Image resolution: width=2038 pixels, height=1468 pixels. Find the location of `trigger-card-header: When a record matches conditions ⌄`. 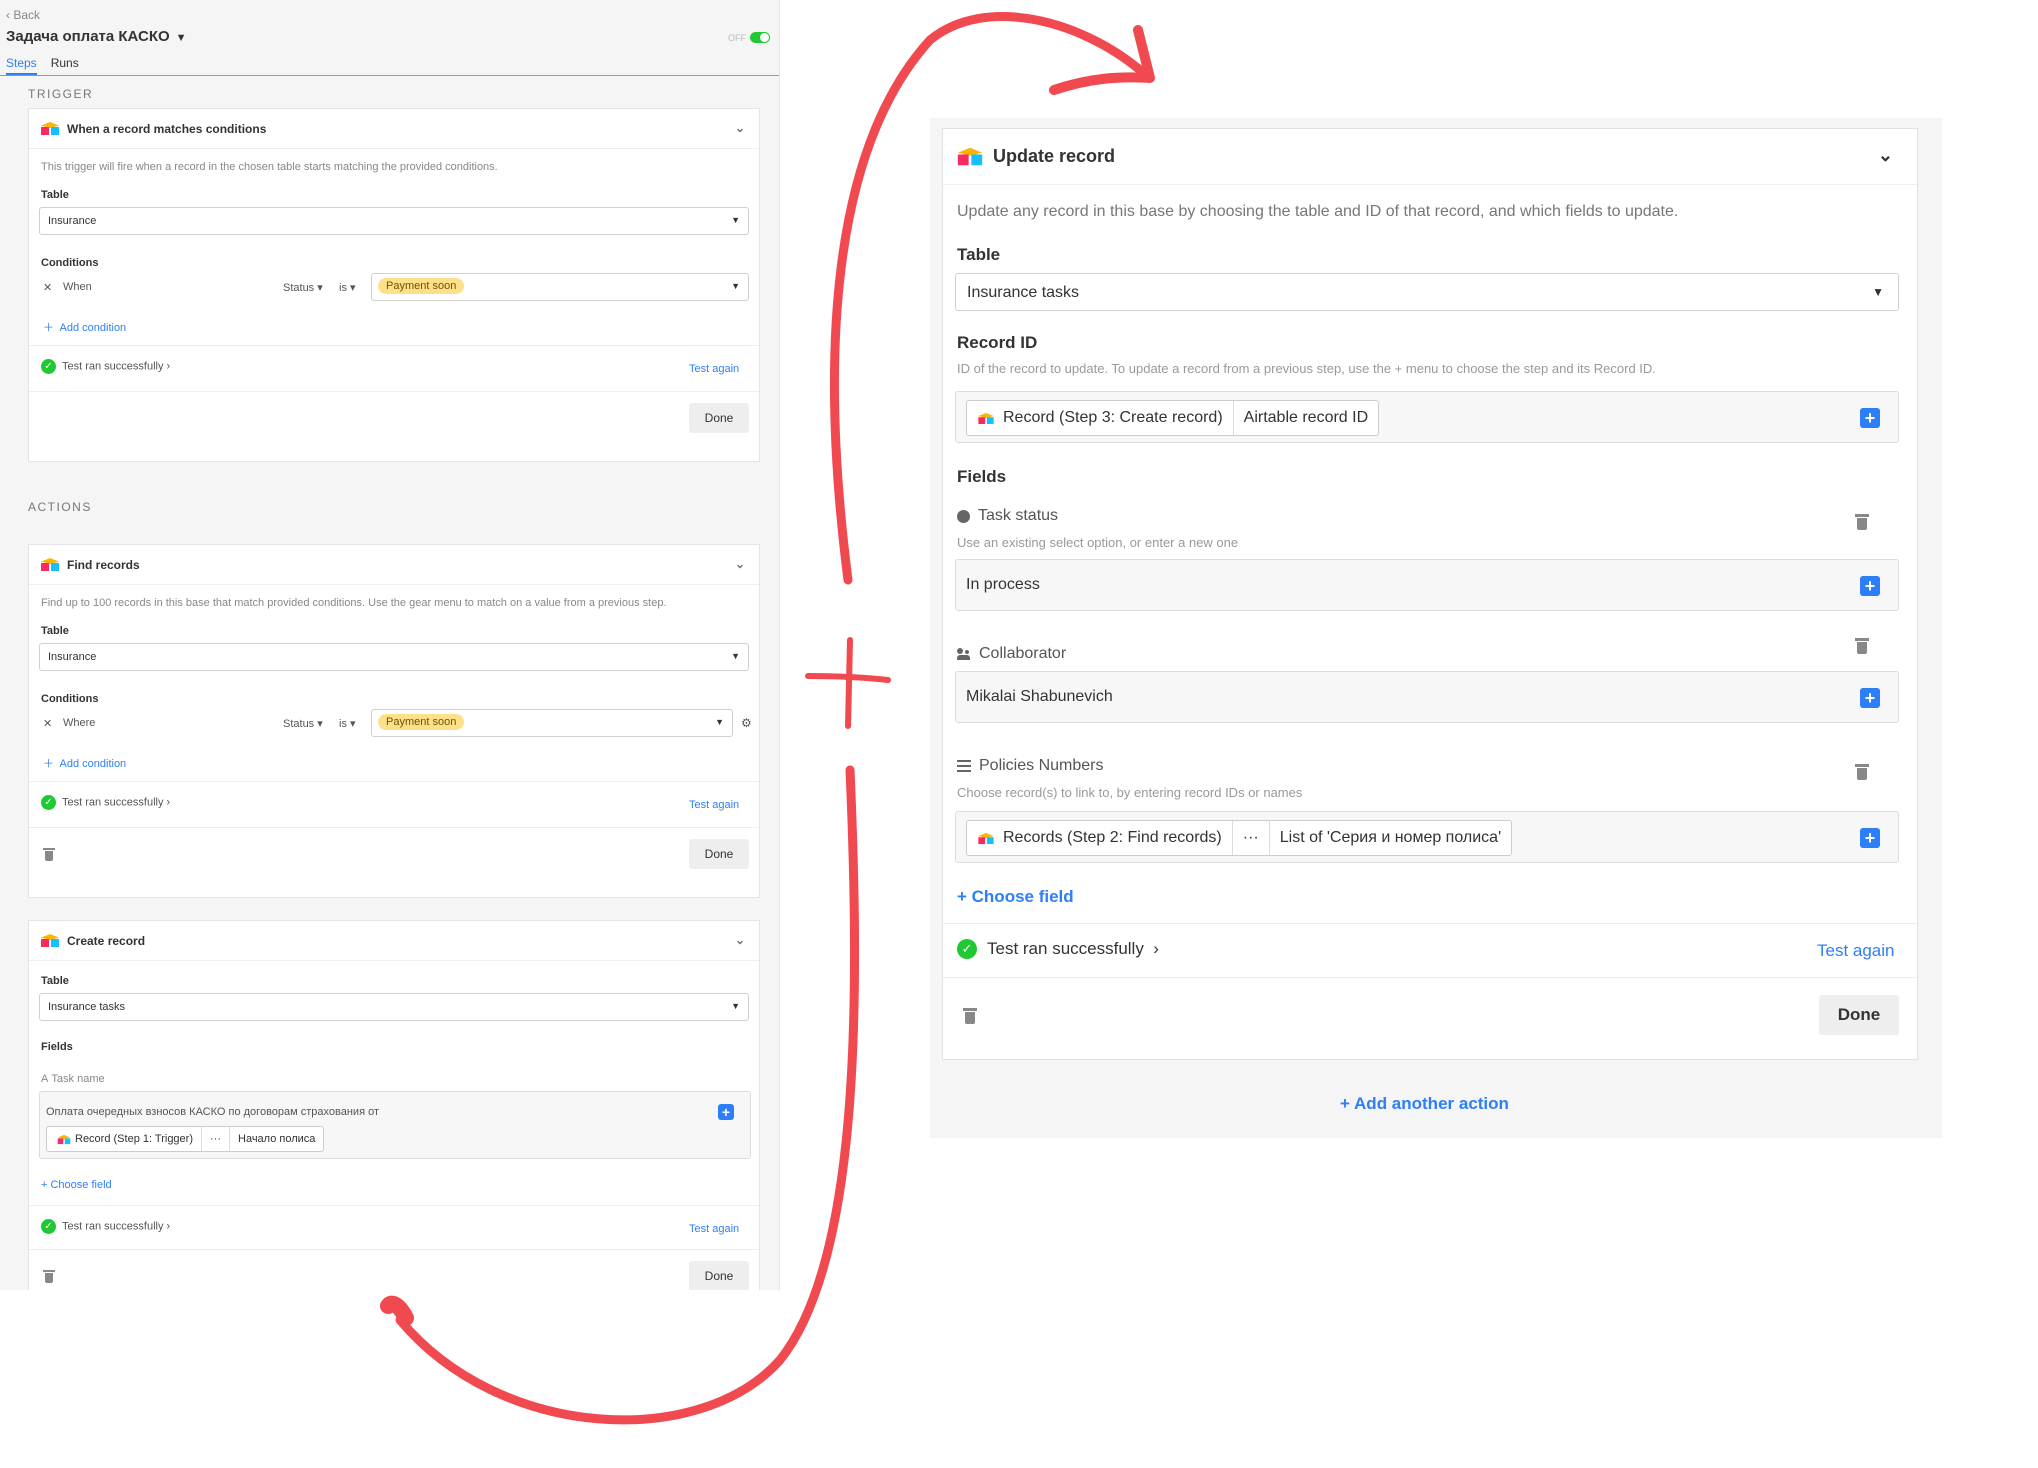

trigger-card-header: When a record matches conditions ⌄ is located at coordinates (394, 129).